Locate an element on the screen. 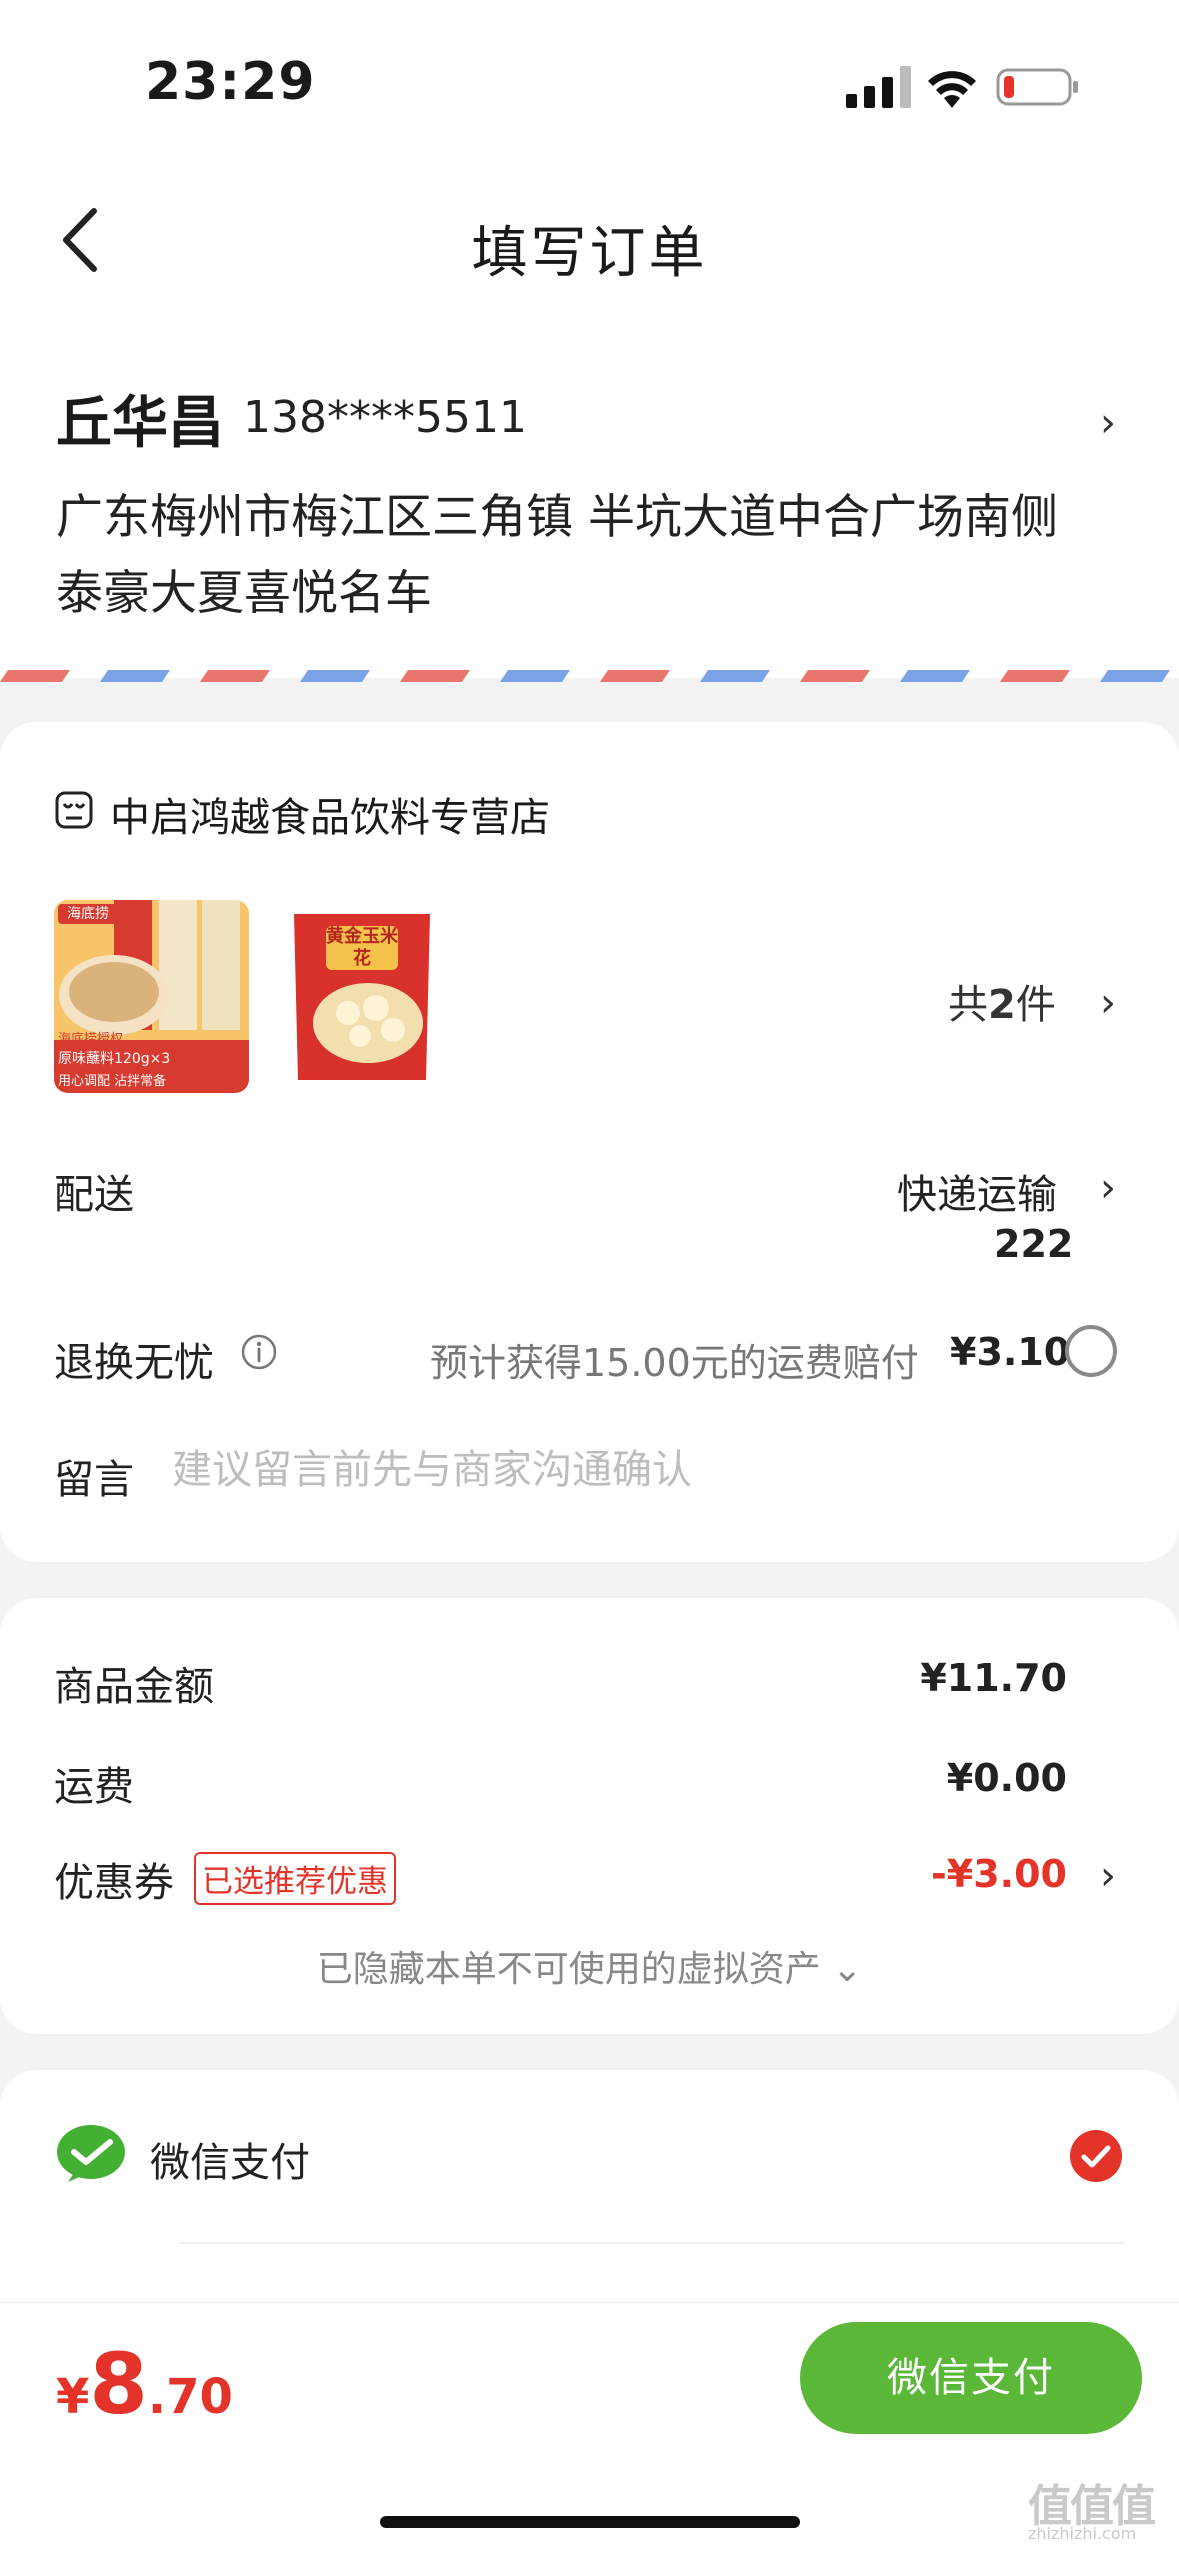 The height and width of the screenshot is (2557, 1179). coupon-tag: 已选推荐优惠 is located at coordinates (295, 1878).